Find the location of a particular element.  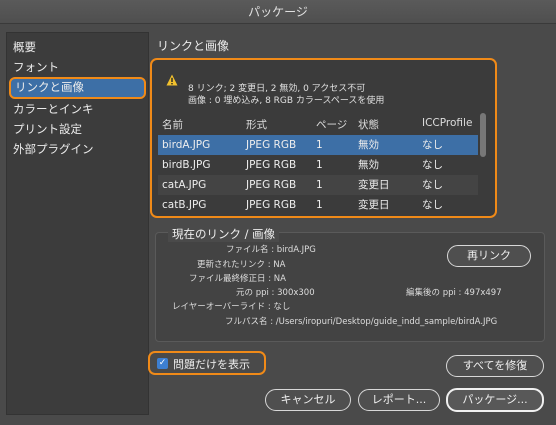

cell-name: birdA.JPG is located at coordinates (186, 145).